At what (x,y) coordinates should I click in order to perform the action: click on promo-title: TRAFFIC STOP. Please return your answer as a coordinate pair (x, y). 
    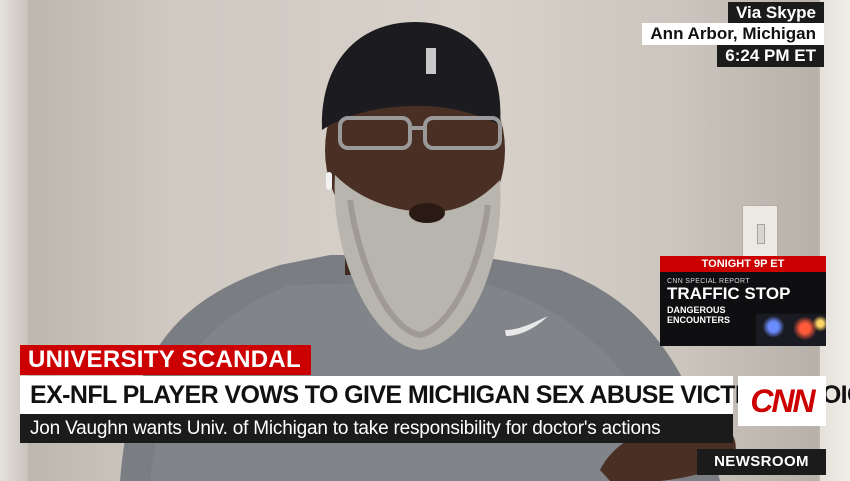
    Looking at the image, I should click on (729, 293).